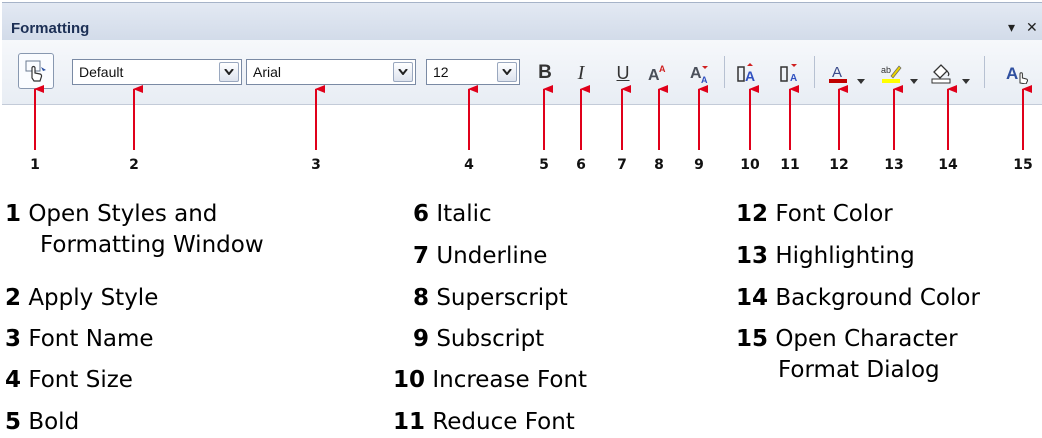 The image size is (1042, 438). What do you see at coordinates (861, 77) in the screenshot?
I see `font-color-chevron-down-icon` at bounding box center [861, 77].